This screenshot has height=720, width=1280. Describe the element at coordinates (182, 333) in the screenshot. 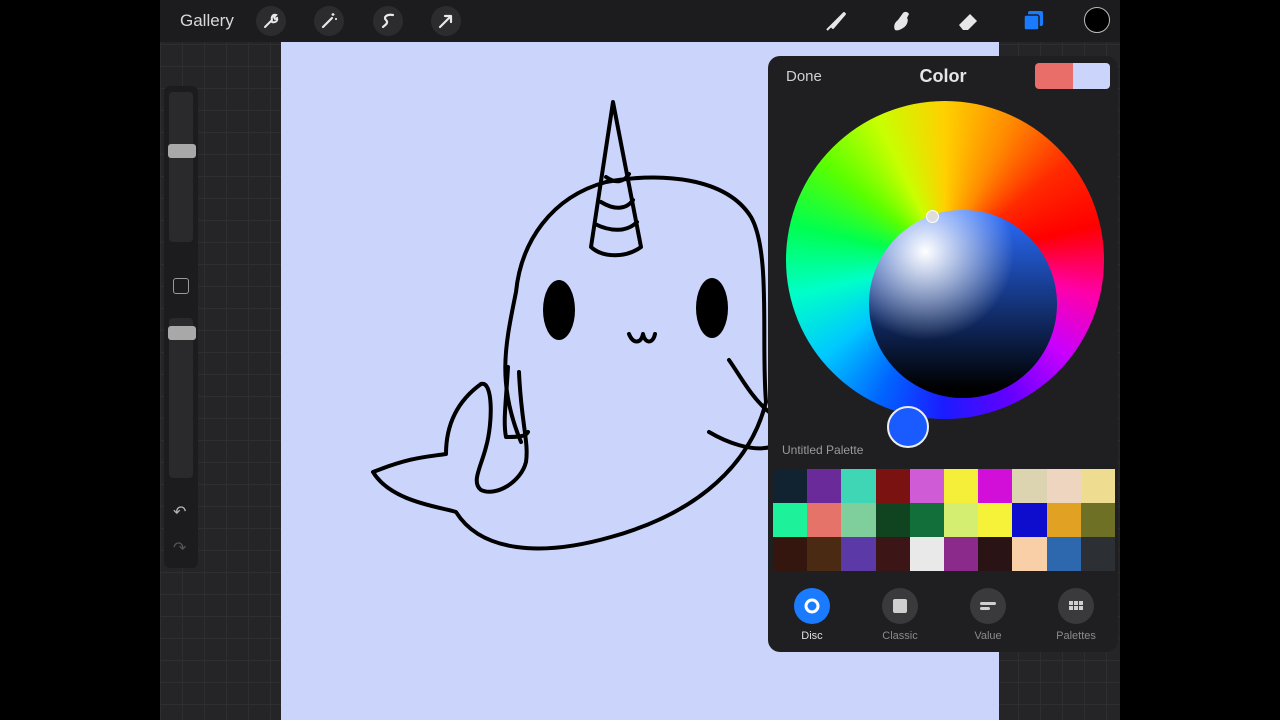

I see `opacity-slider` at that location.